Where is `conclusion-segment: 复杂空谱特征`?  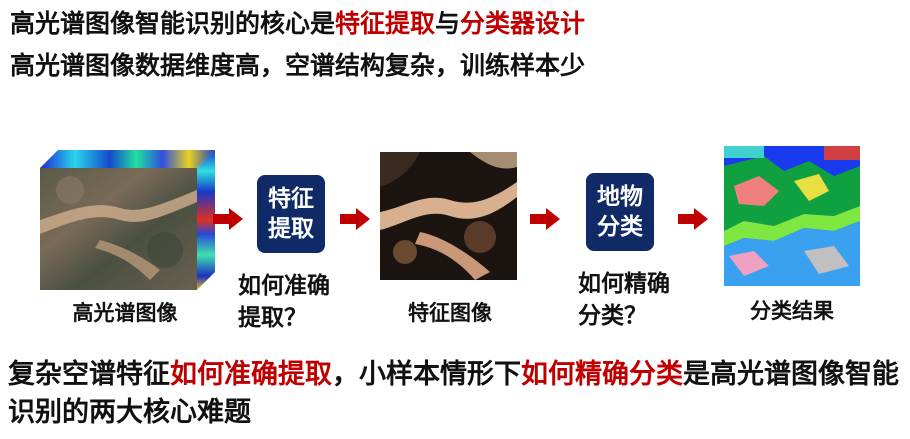 conclusion-segment: 复杂空谱特征 is located at coordinates (89, 374).